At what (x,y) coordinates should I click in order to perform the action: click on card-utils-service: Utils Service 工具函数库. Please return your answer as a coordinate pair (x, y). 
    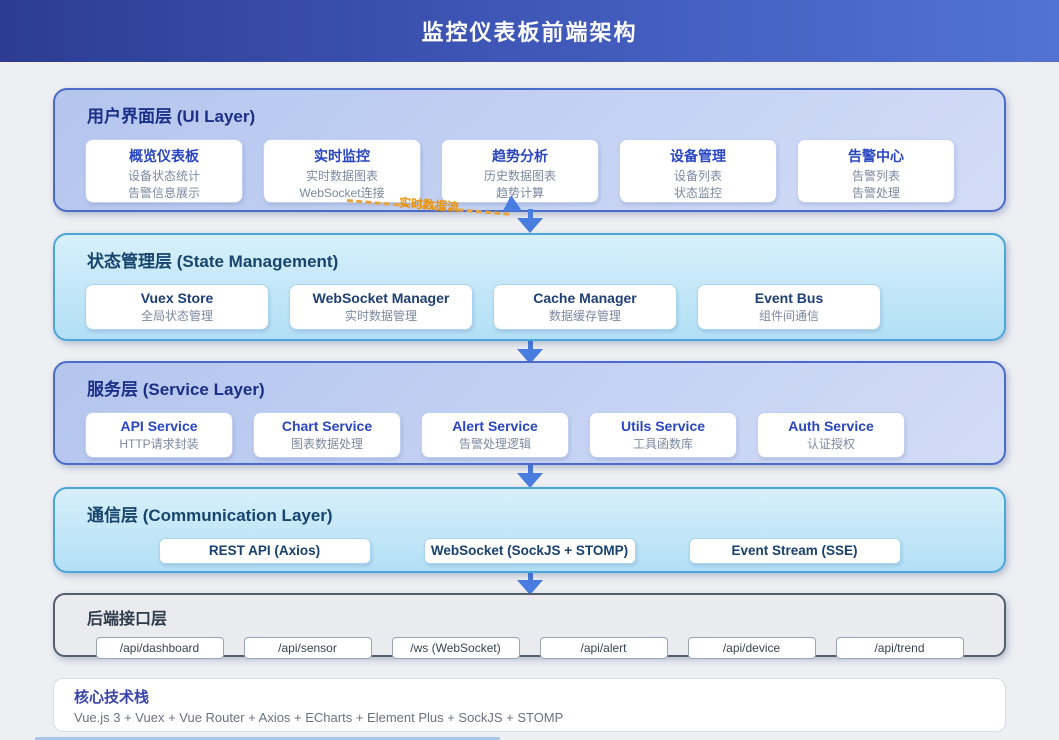
    Looking at the image, I should click on (663, 435).